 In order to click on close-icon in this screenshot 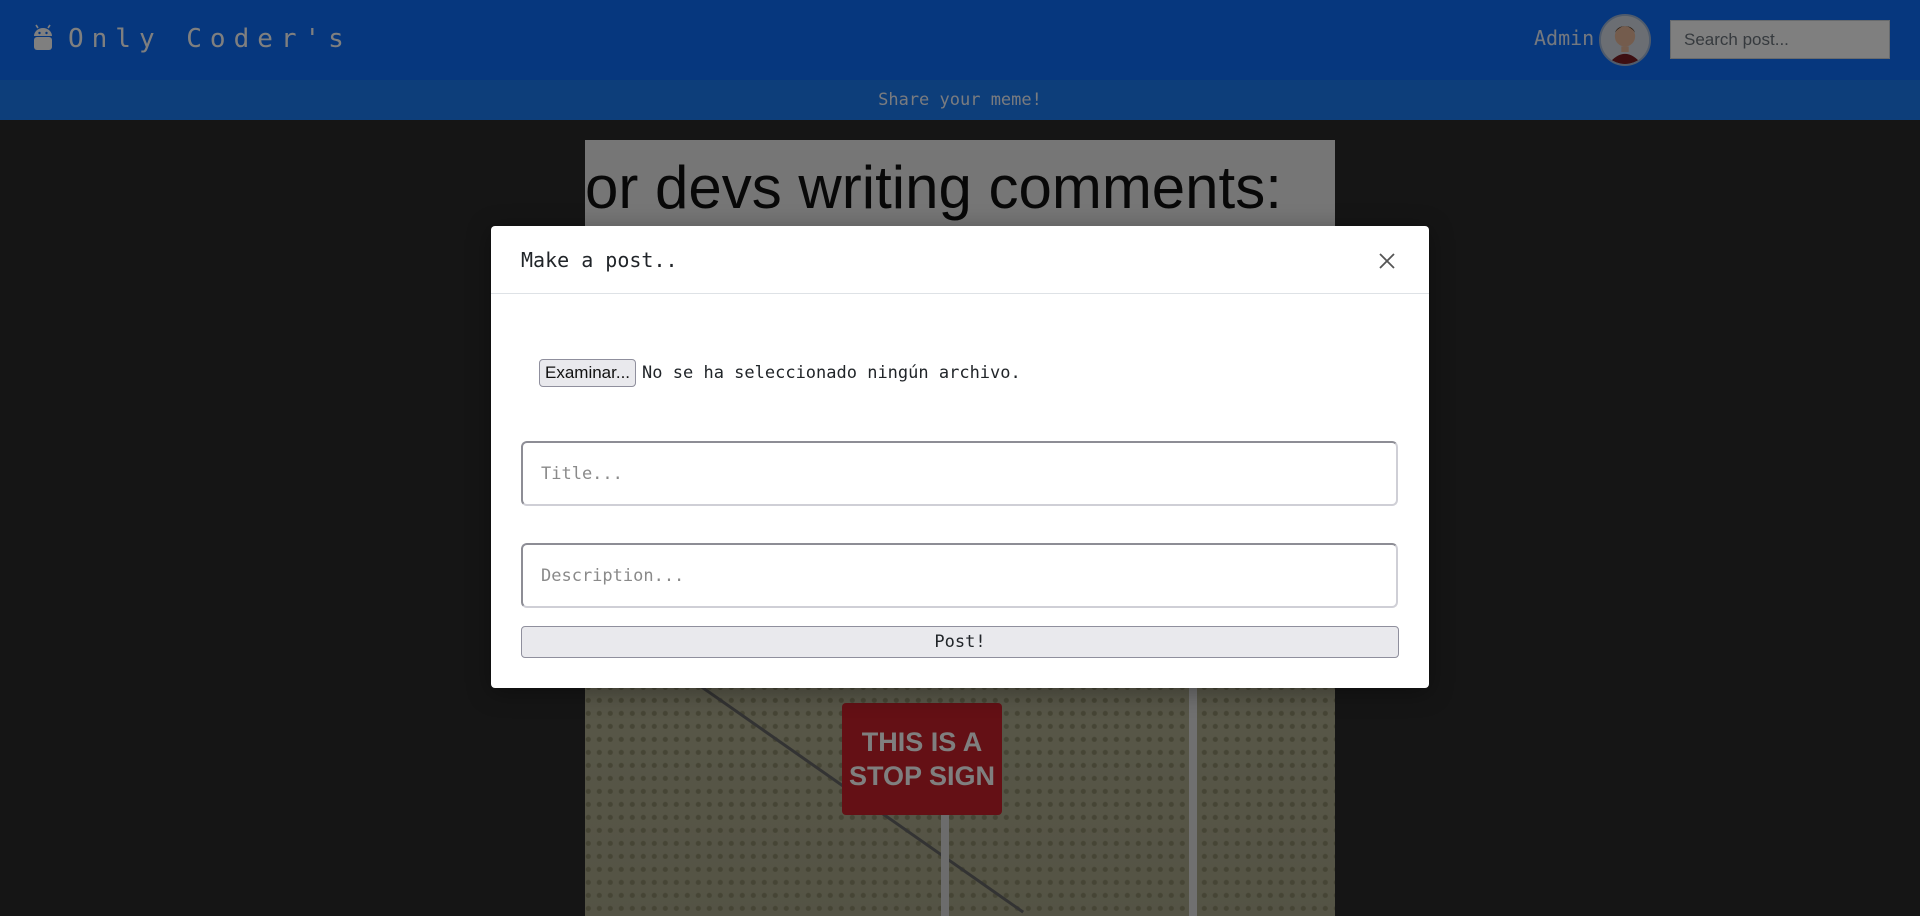, I will do `click(1387, 261)`.